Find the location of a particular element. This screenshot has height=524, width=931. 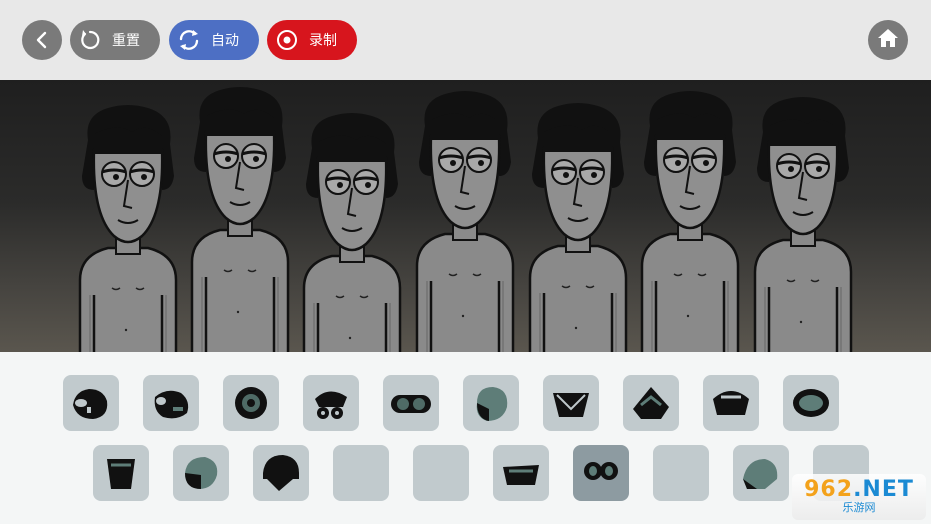

chevron-left-icon is located at coordinates (42, 40).